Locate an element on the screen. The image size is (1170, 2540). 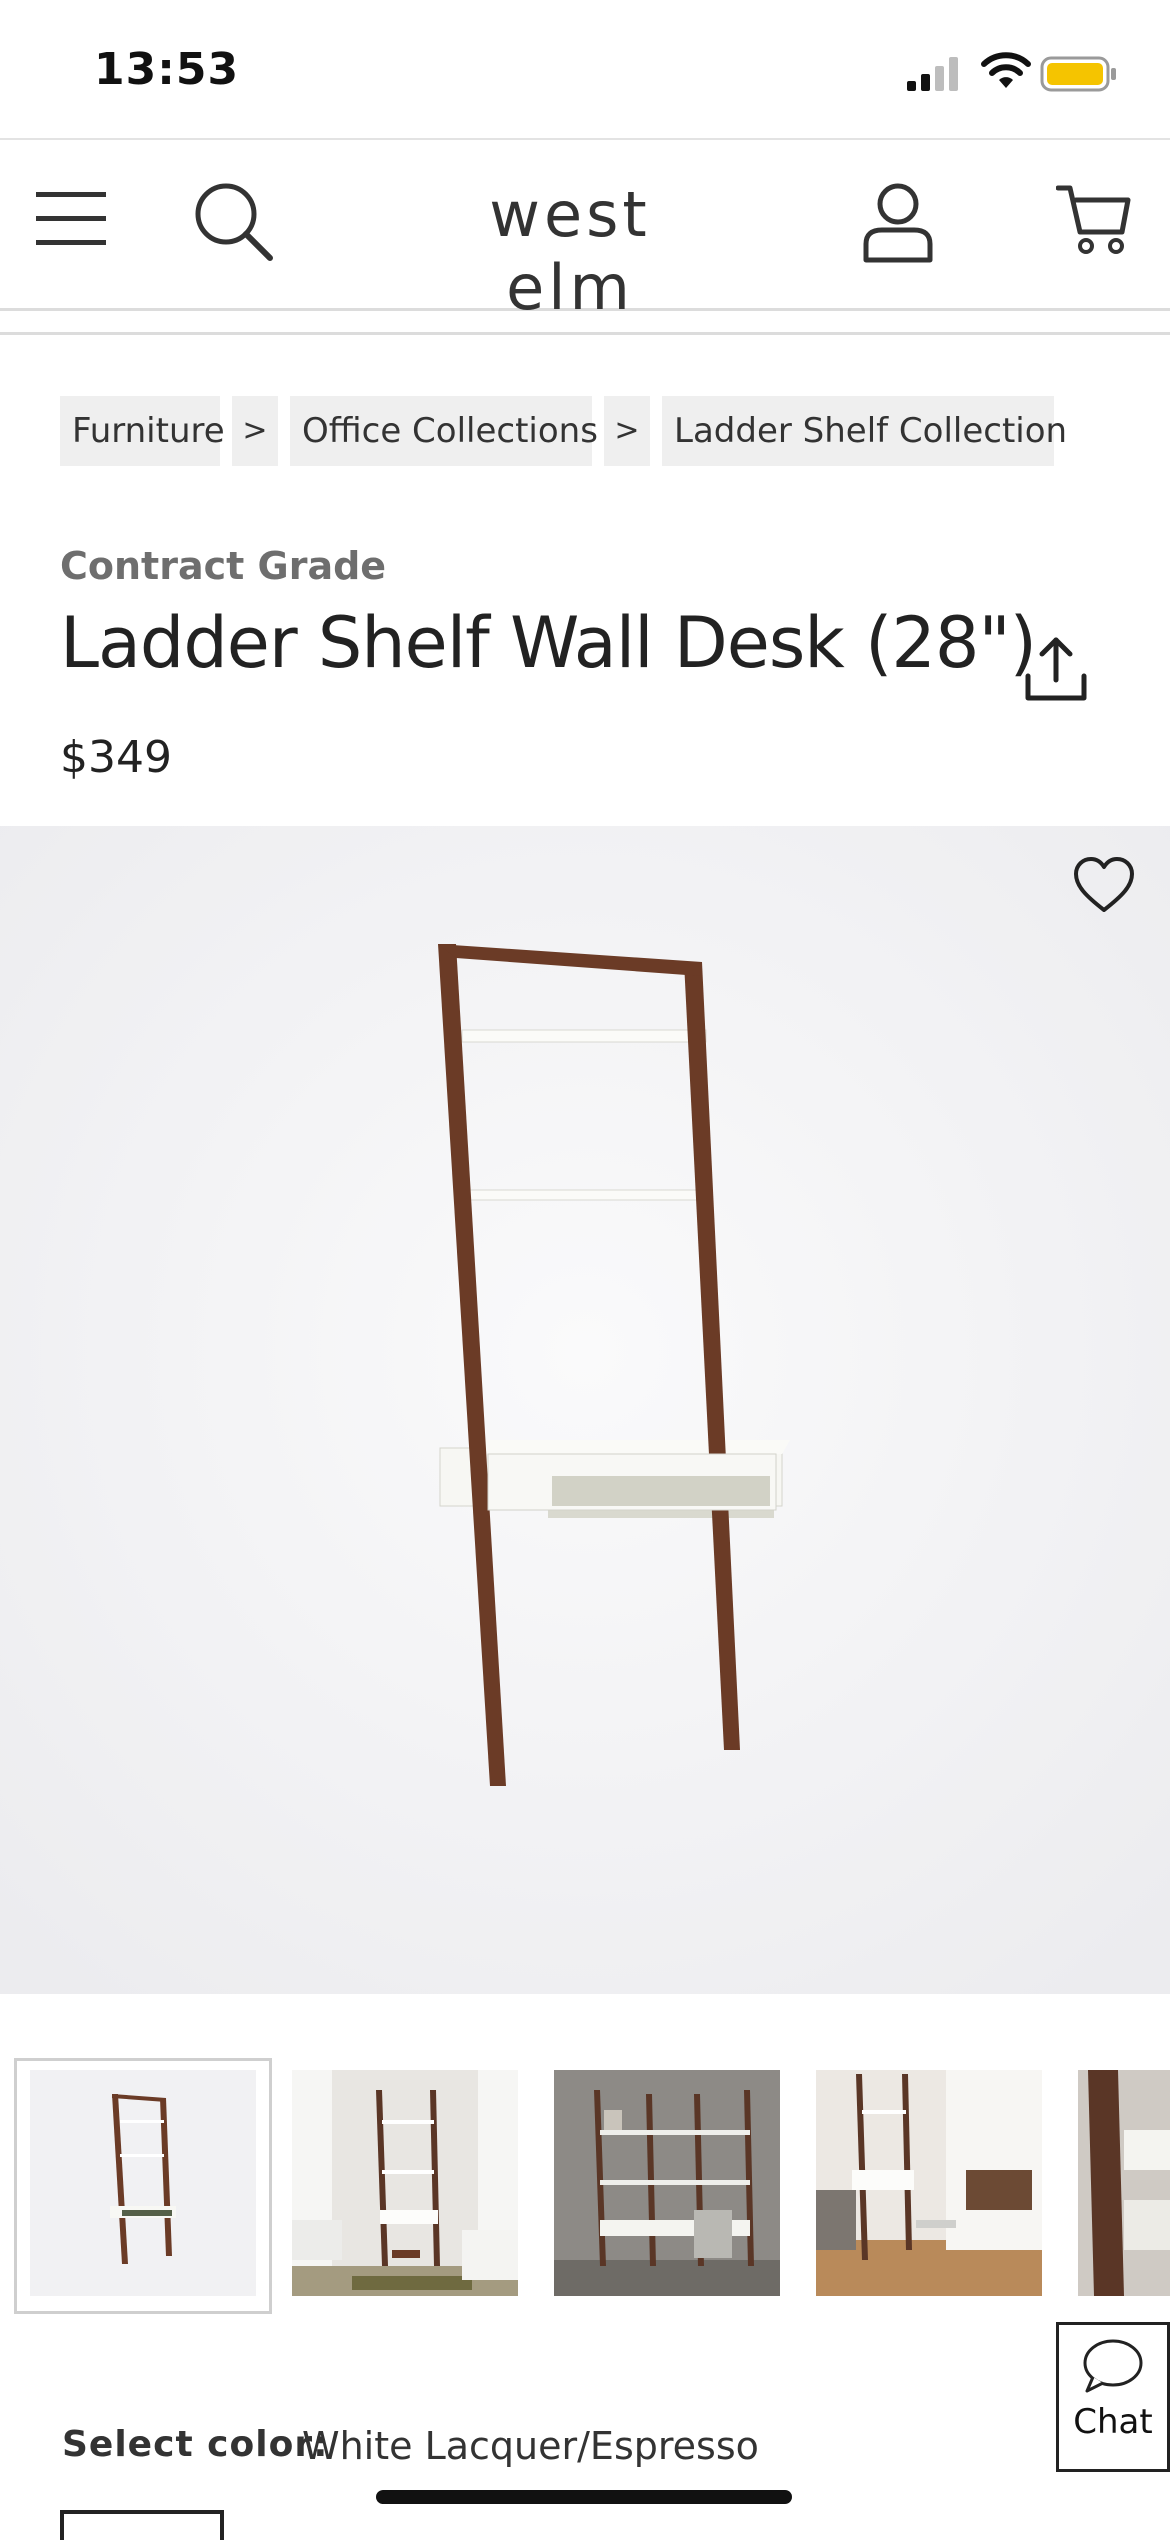
home-indicator is located at coordinates (584, 2497).